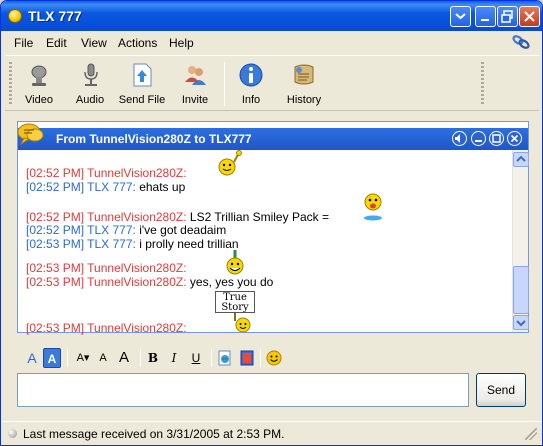 The image size is (543, 446). Describe the element at coordinates (94, 43) in the screenshot. I see `menu-view: View` at that location.